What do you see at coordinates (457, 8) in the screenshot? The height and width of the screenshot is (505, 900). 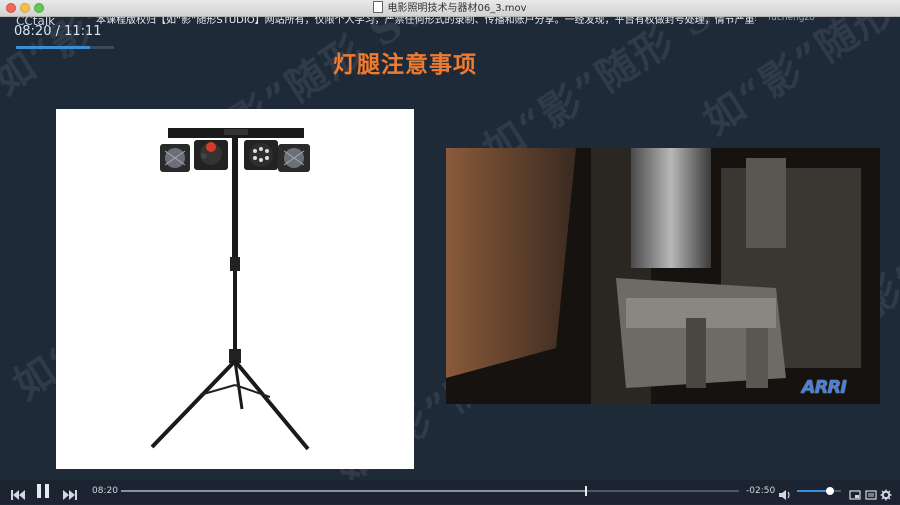 I see `window-title-text: 电影照明技术与器材06_3.mov` at bounding box center [457, 8].